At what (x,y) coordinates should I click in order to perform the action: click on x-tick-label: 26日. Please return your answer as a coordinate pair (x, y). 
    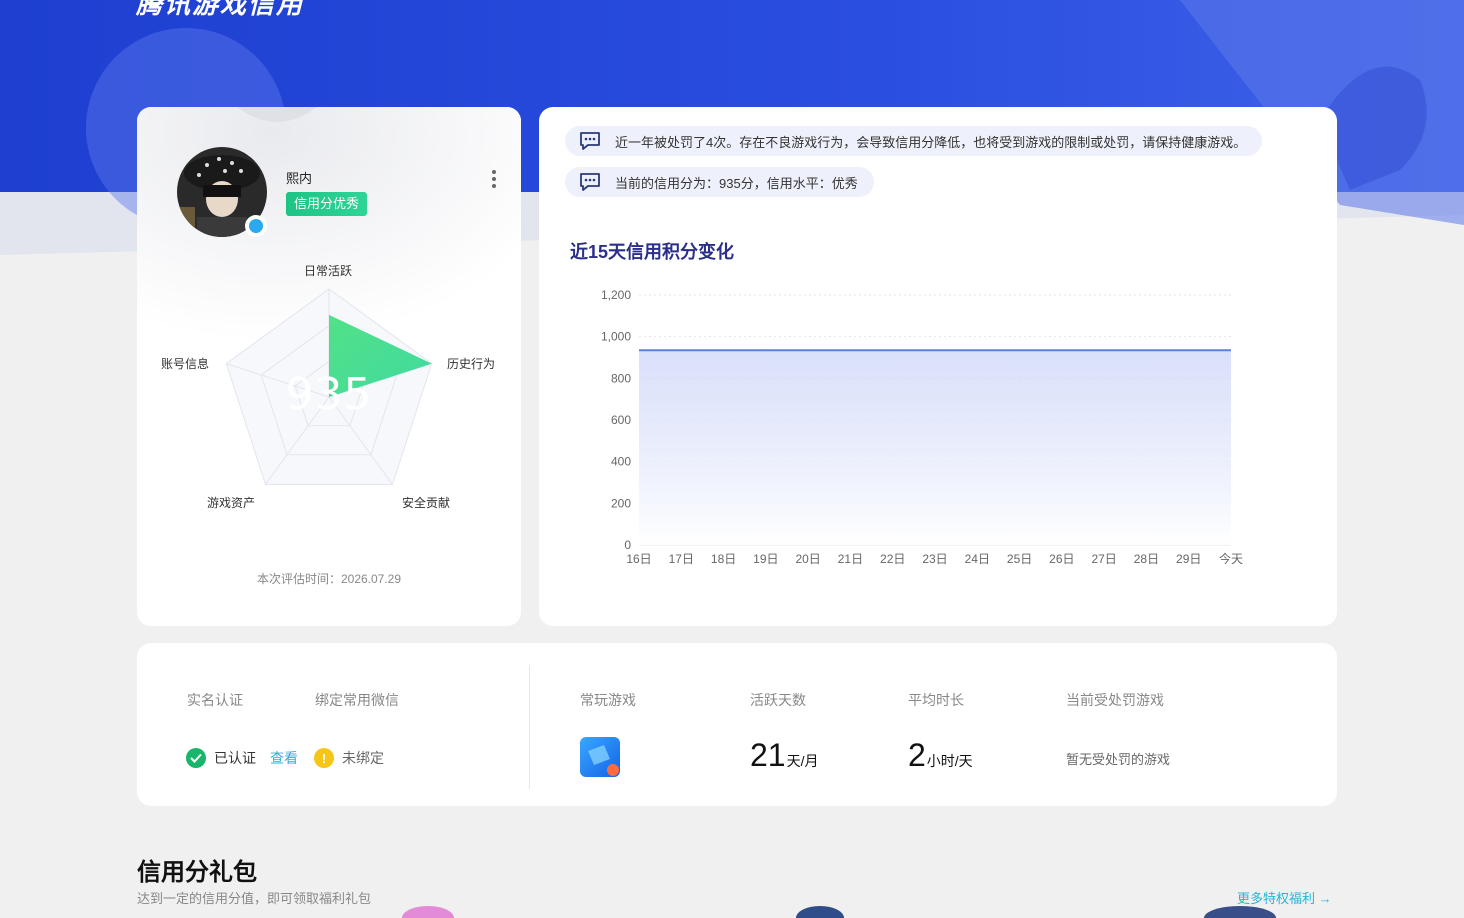
    Looking at the image, I should click on (1061, 559).